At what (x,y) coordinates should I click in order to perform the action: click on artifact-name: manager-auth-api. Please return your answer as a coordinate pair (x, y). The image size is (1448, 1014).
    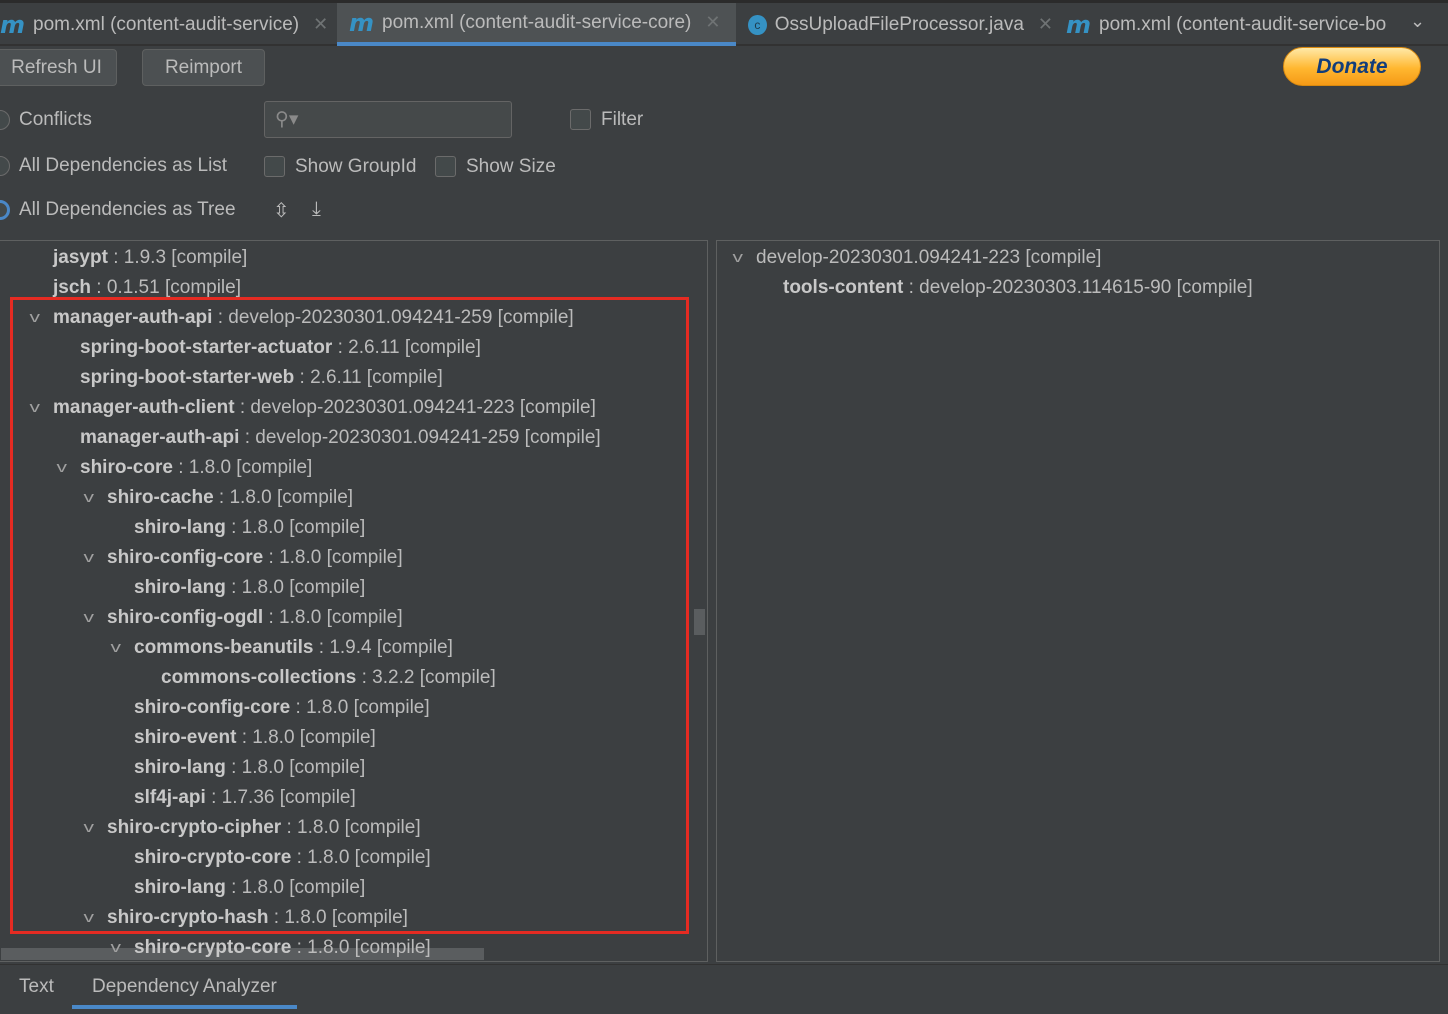
    Looking at the image, I should click on (133, 317).